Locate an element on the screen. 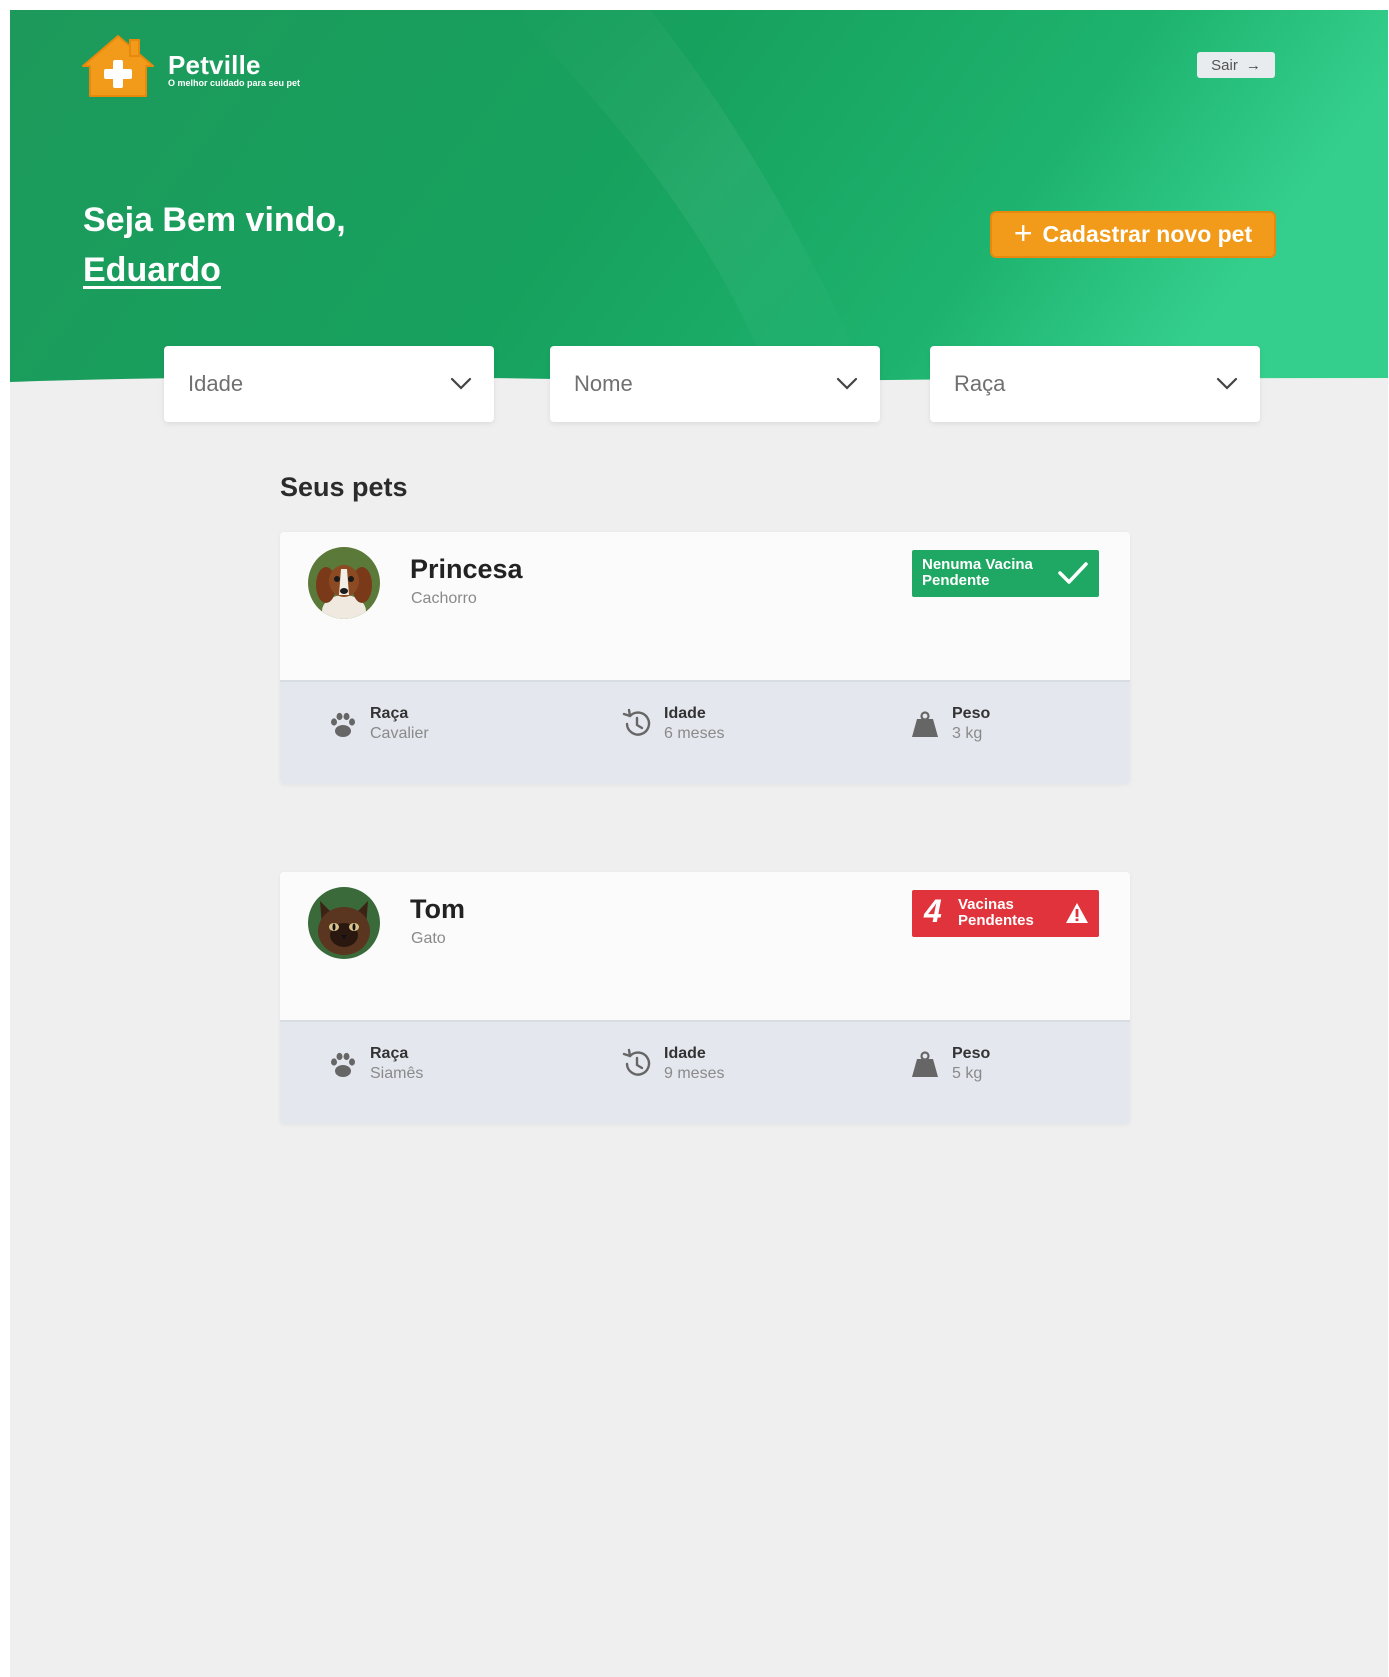  check-icon is located at coordinates (1073, 573).